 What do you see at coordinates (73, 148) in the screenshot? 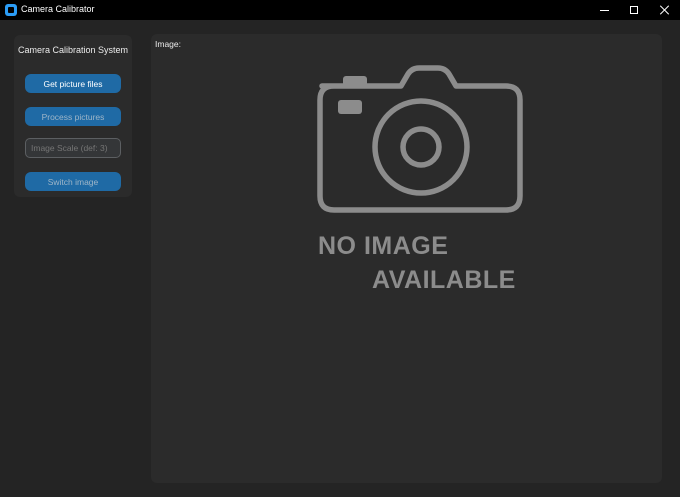
I see `image-scale-input` at bounding box center [73, 148].